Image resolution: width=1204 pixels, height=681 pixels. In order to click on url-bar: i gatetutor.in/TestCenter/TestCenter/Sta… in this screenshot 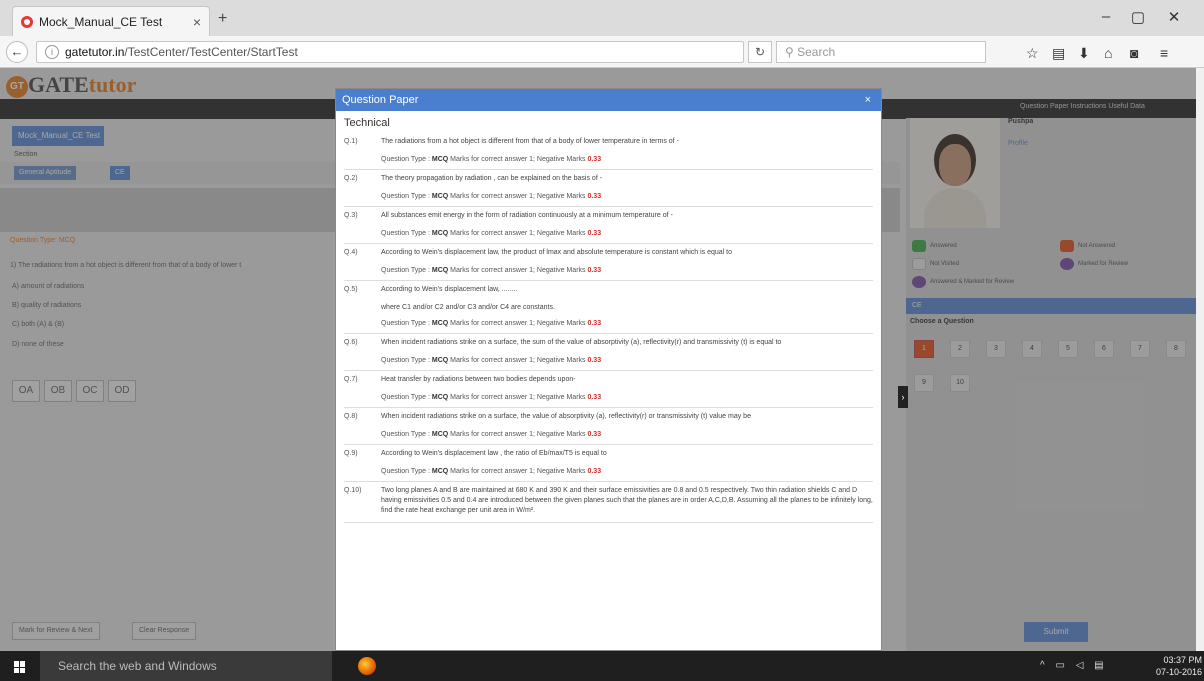, I will do `click(390, 52)`.